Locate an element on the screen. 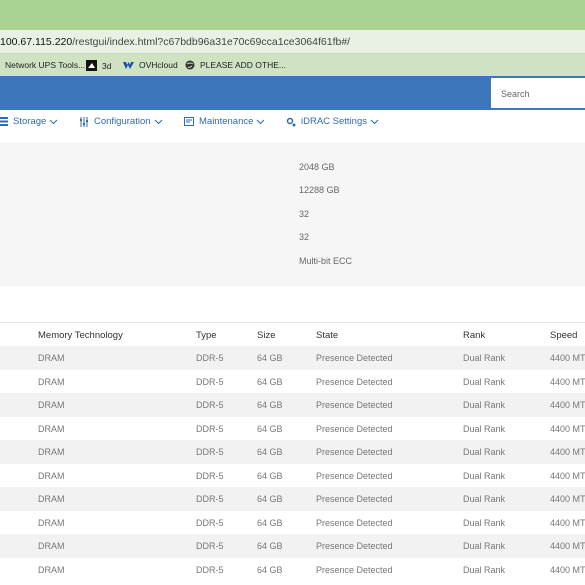  menu-configuration: Configuration is located at coordinates (123, 121).